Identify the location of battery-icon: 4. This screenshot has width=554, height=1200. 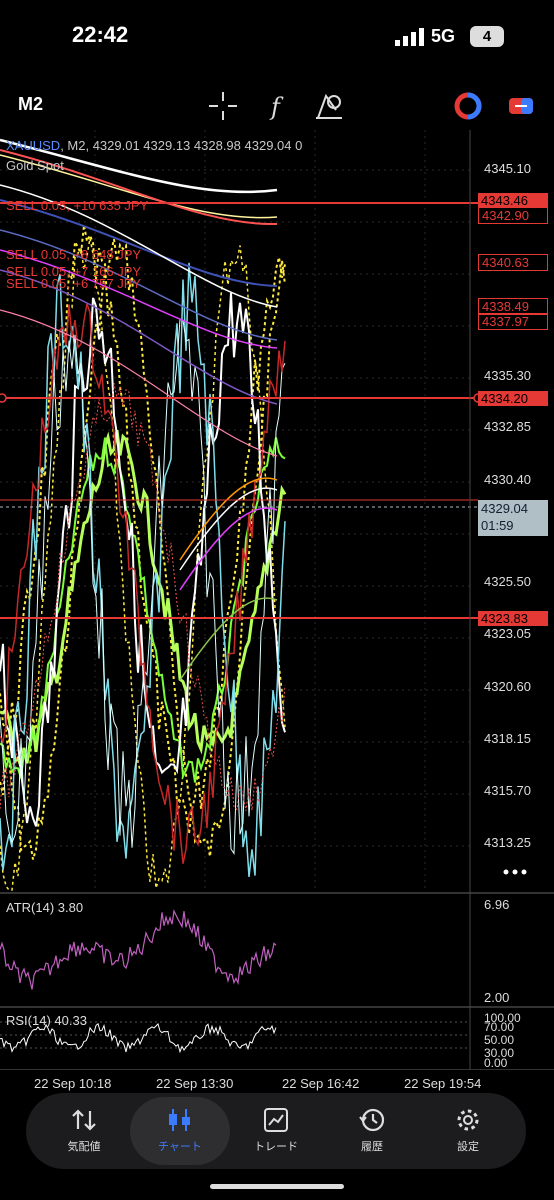
(487, 36).